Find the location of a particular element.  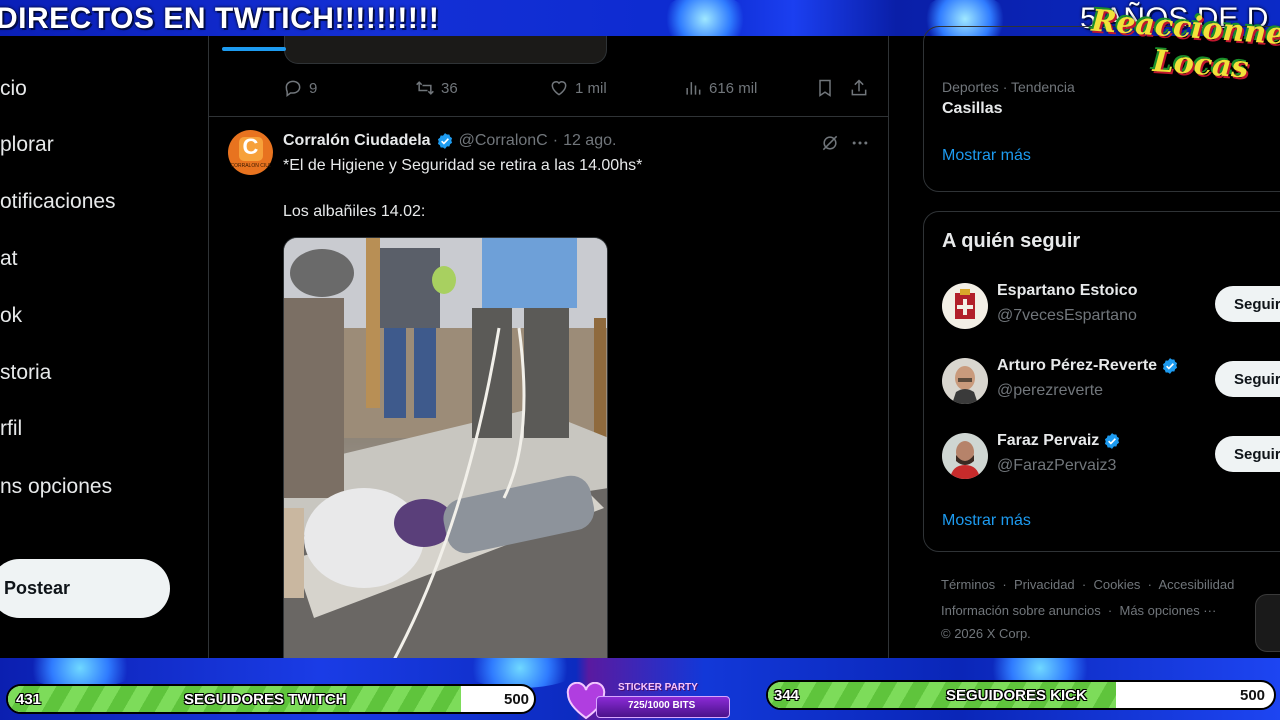

tweet-text-line: Los albañiles 14.02: is located at coordinates (354, 211).